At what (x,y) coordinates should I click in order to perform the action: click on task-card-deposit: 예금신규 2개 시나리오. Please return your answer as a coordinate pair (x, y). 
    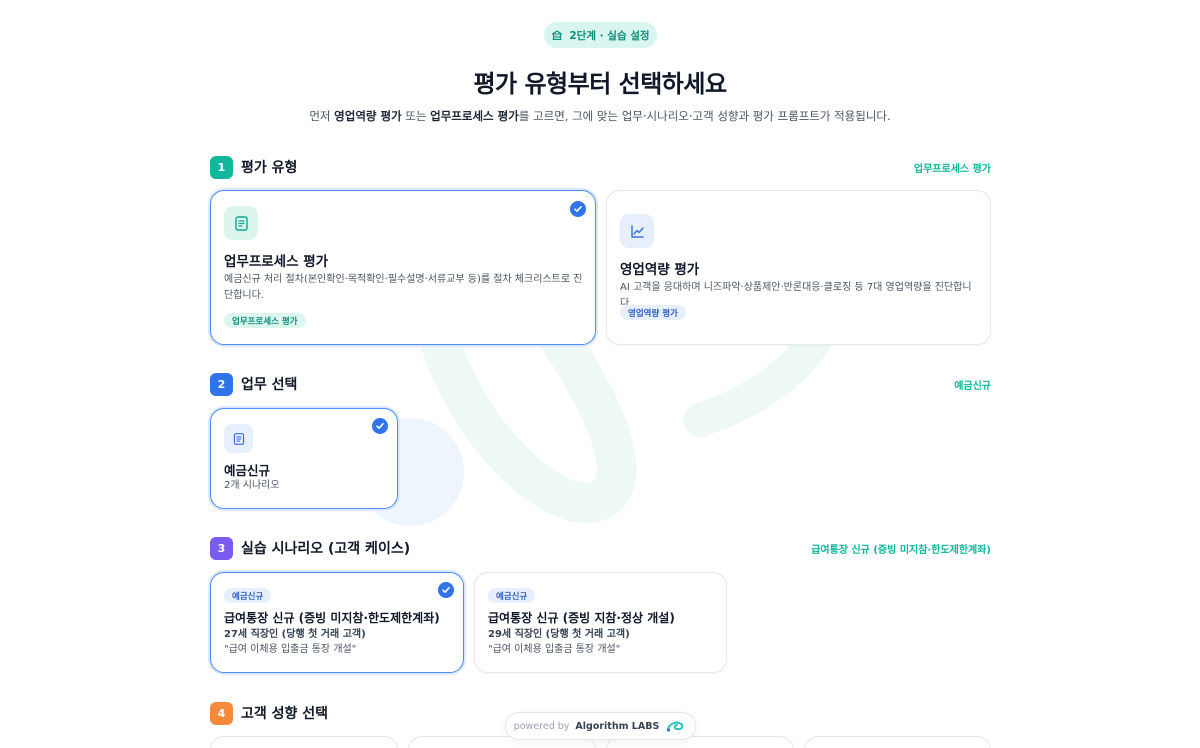
    Looking at the image, I should click on (304, 458).